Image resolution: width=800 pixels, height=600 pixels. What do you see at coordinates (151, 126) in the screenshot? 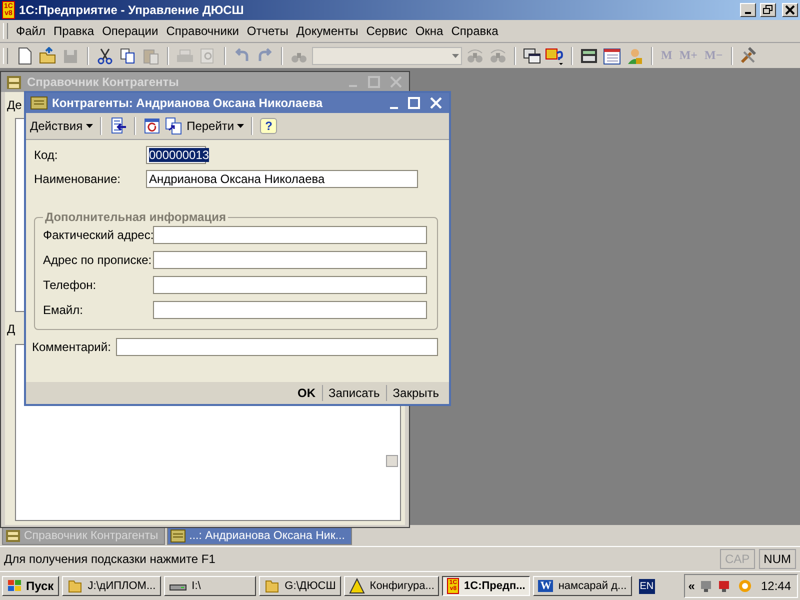
I see `refresh-icon` at bounding box center [151, 126].